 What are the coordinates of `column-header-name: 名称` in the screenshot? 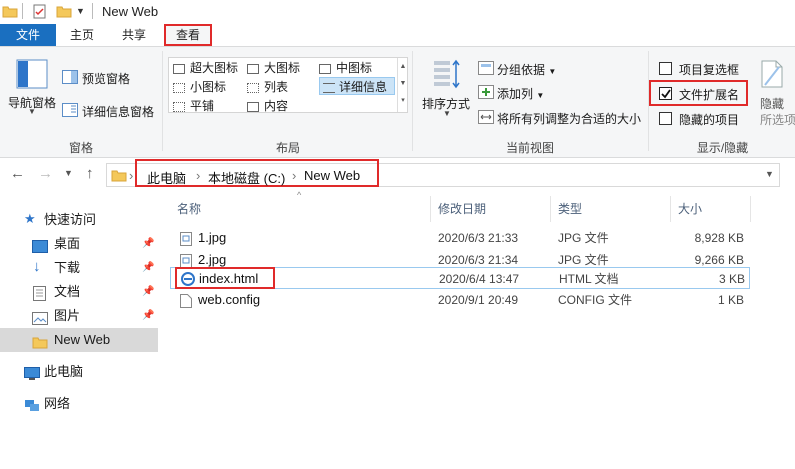 It's located at (189, 209).